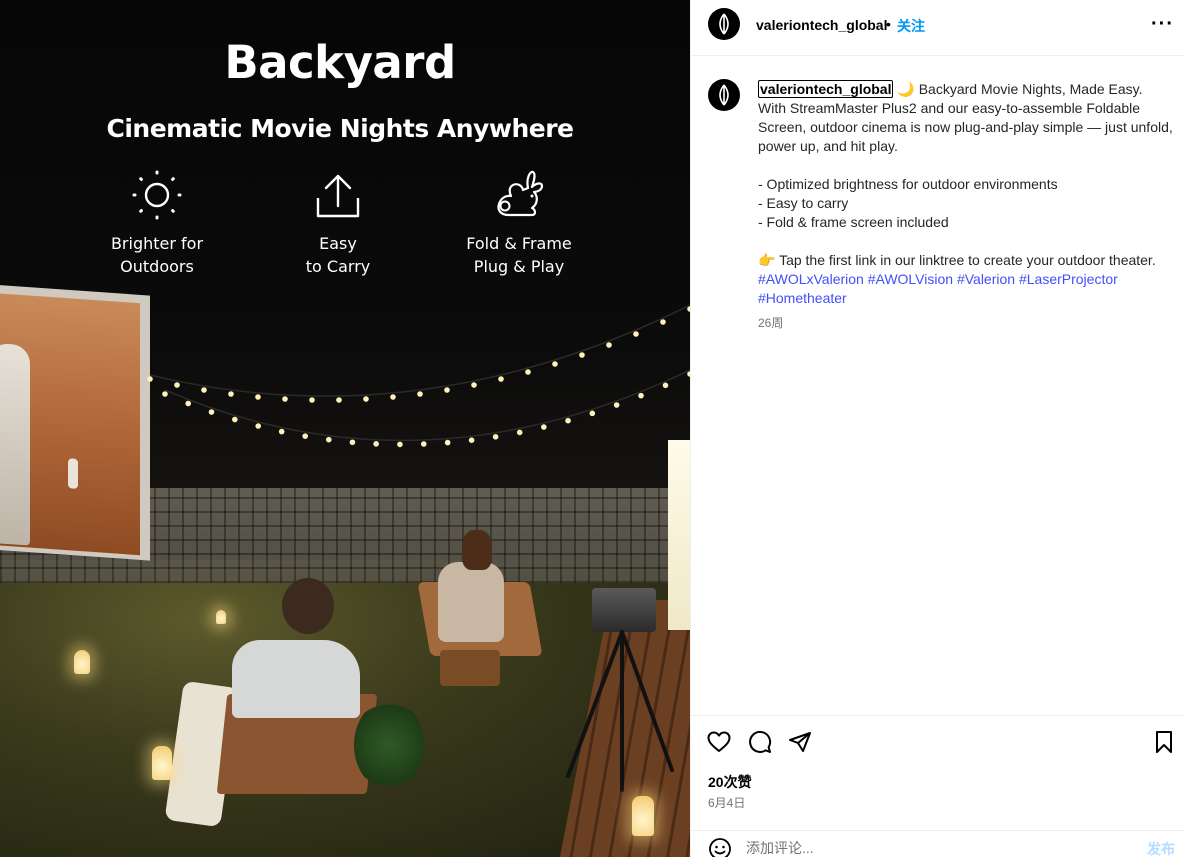 This screenshot has width=1185, height=857. What do you see at coordinates (853, 222) in the screenshot?
I see `caption-line: - Fold & frame screen included` at bounding box center [853, 222].